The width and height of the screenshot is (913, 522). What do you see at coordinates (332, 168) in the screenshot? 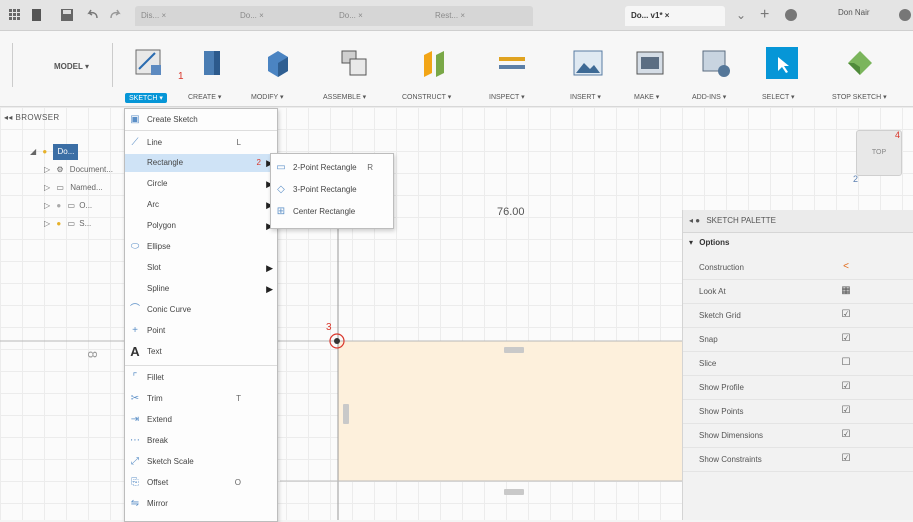
I see `menu-item-2-point-rectangle: ▭ 2-Point Rectangle R` at bounding box center [332, 168].